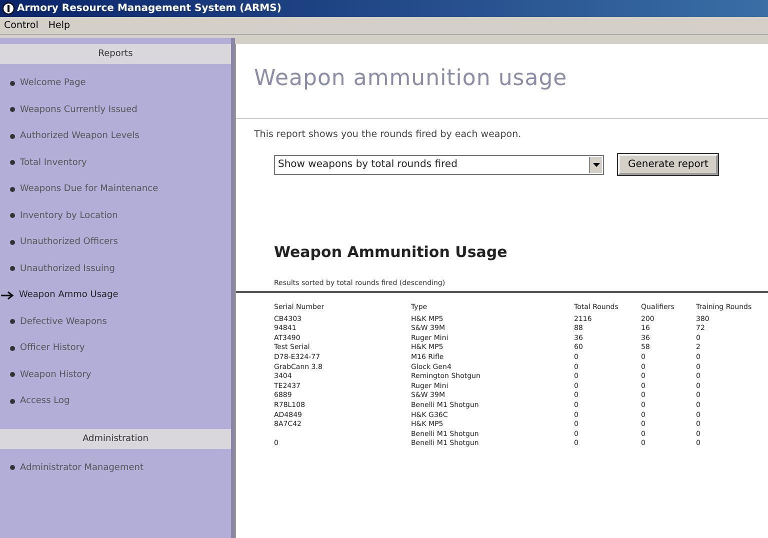 Image resolution: width=768 pixels, height=538 pixels. What do you see at coordinates (82, 467) in the screenshot?
I see `sidebar-link: Administrator Management` at bounding box center [82, 467].